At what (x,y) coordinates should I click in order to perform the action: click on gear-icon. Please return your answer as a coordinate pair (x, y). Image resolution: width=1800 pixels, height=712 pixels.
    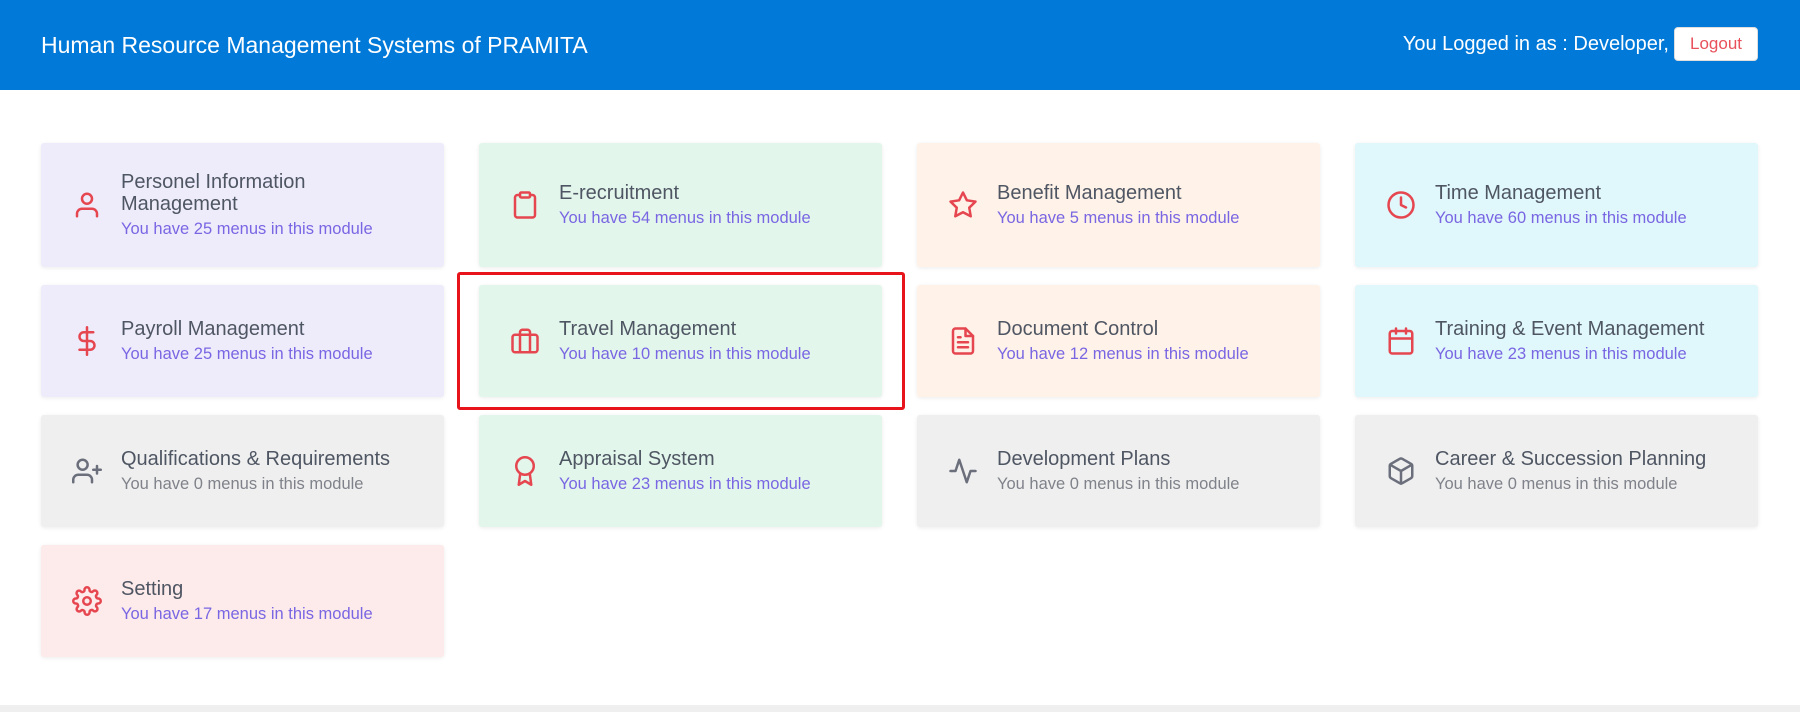
    Looking at the image, I should click on (87, 601).